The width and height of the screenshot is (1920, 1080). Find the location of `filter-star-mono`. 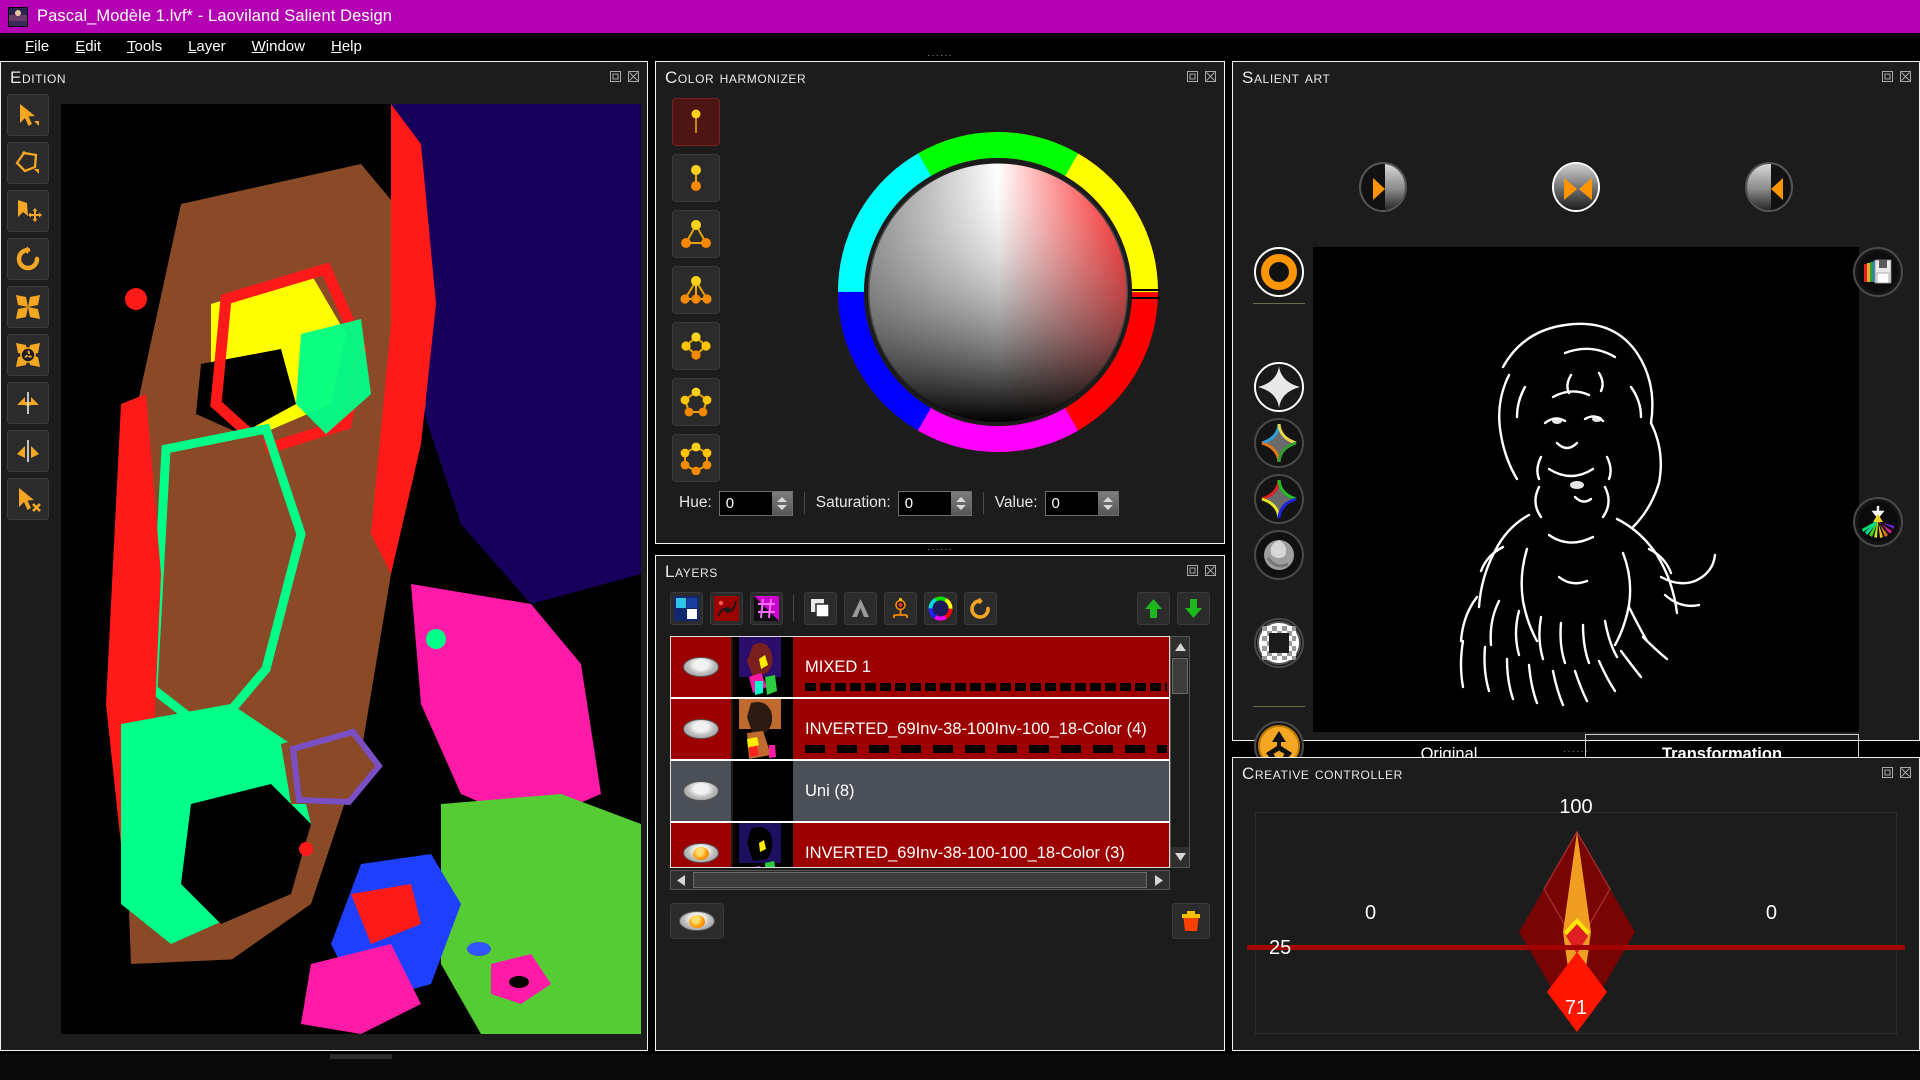

filter-star-mono is located at coordinates (1279, 387).